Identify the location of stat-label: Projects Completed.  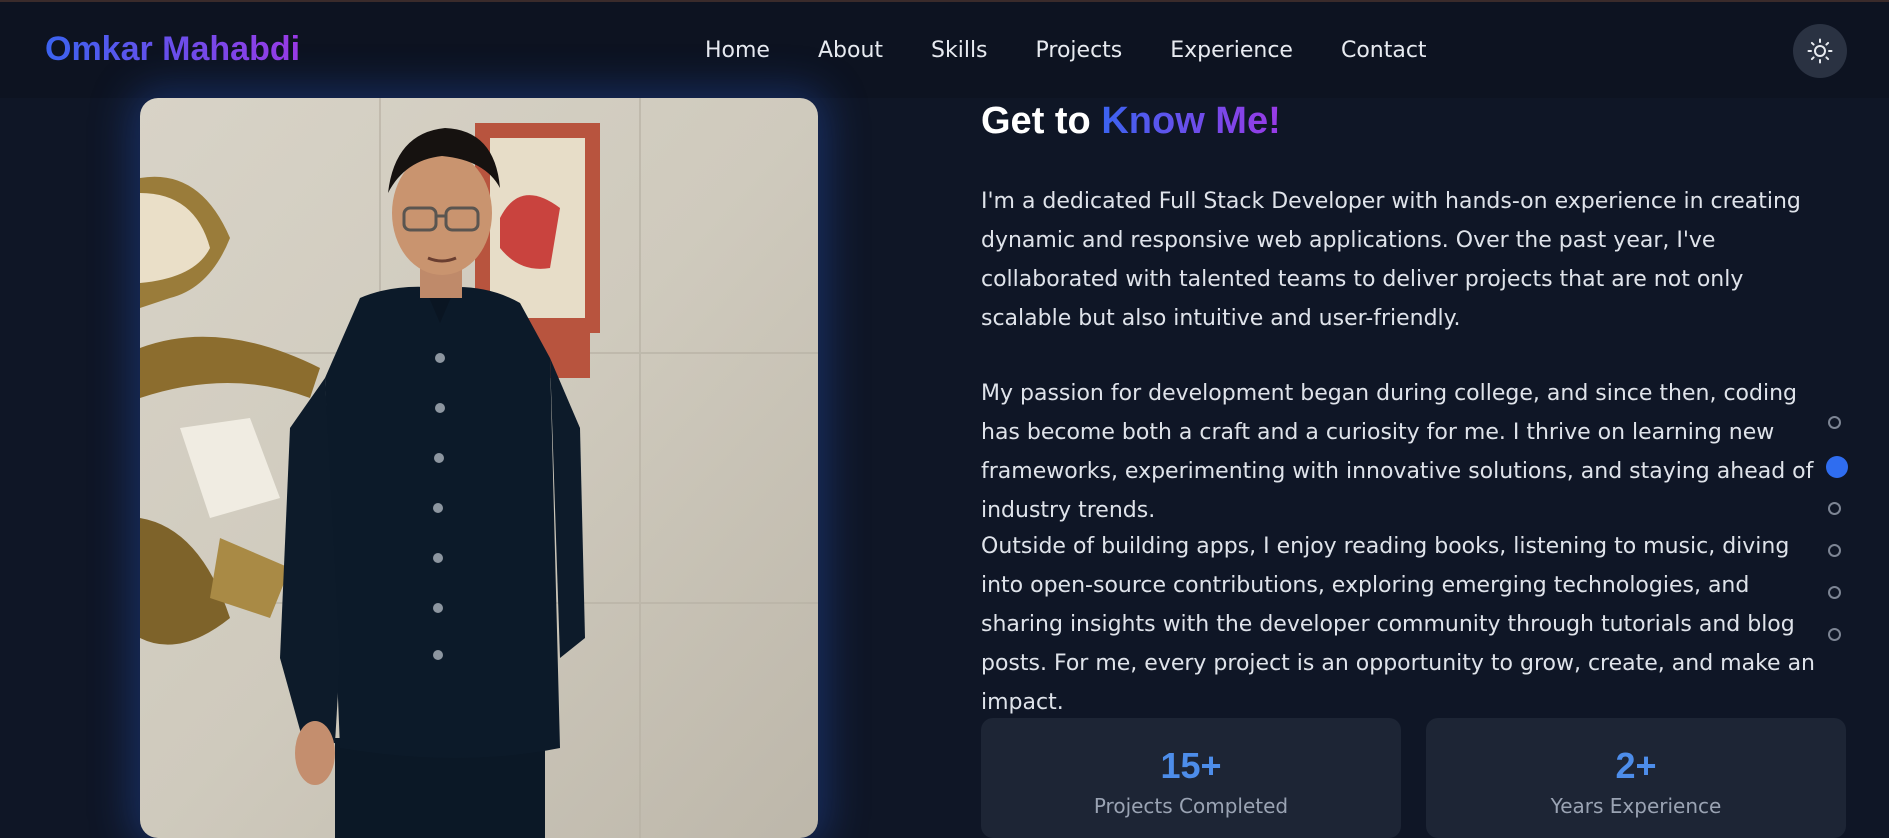
(1191, 806).